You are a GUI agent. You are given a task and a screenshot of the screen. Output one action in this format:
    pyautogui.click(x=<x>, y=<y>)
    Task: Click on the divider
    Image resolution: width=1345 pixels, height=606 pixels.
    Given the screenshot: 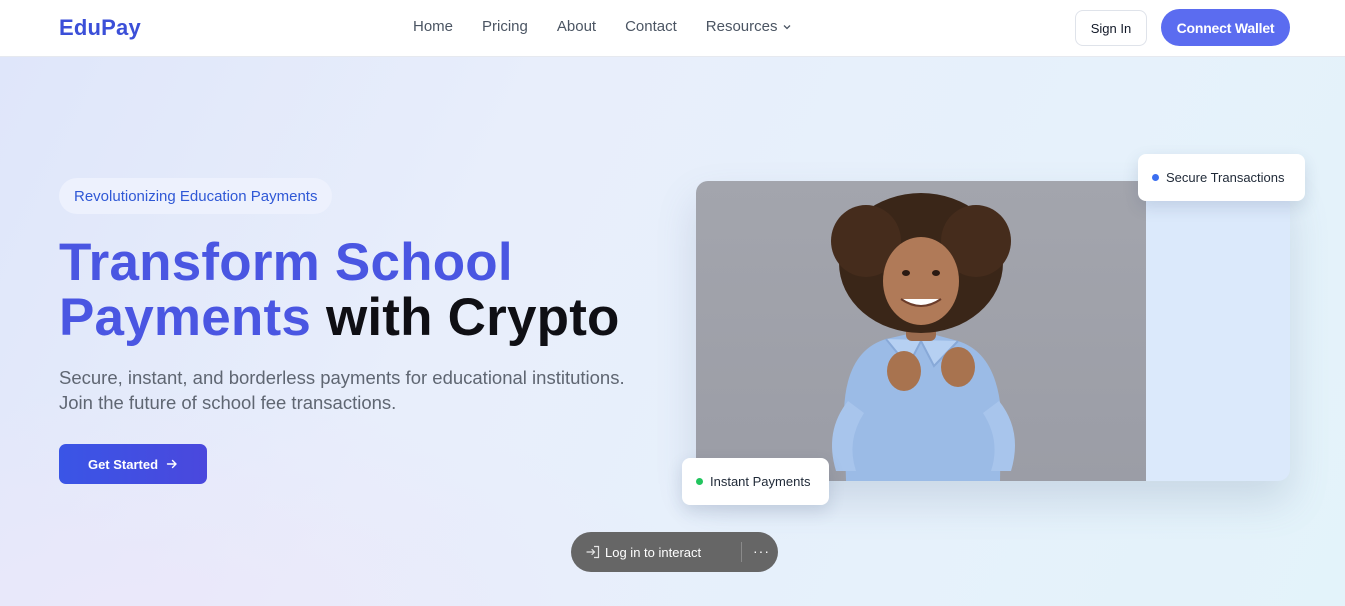 What is the action you would take?
    pyautogui.click(x=741, y=552)
    